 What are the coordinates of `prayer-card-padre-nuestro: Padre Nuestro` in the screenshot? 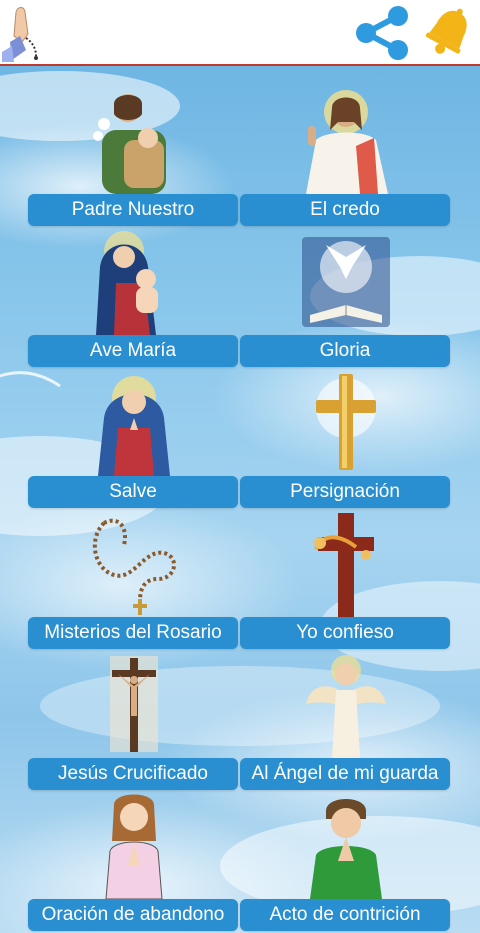 It's located at (134, 150).